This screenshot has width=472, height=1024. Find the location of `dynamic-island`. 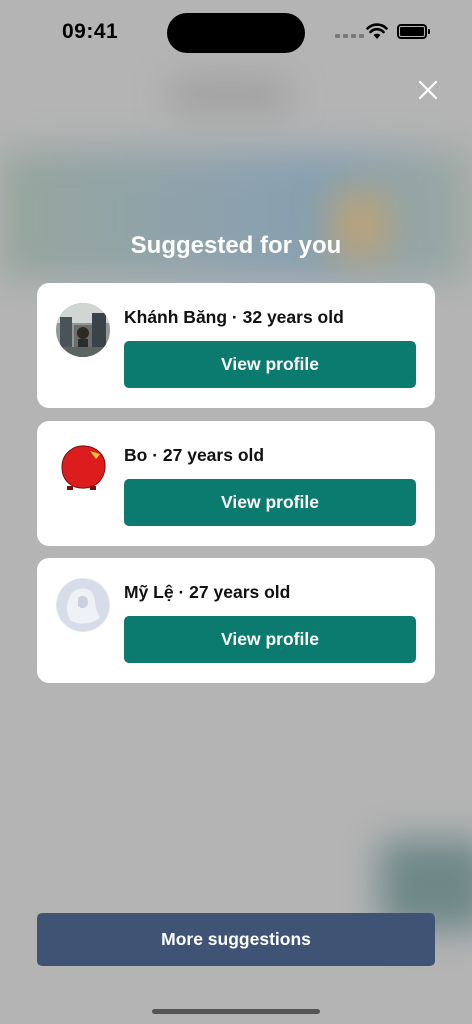

dynamic-island is located at coordinates (236, 33).